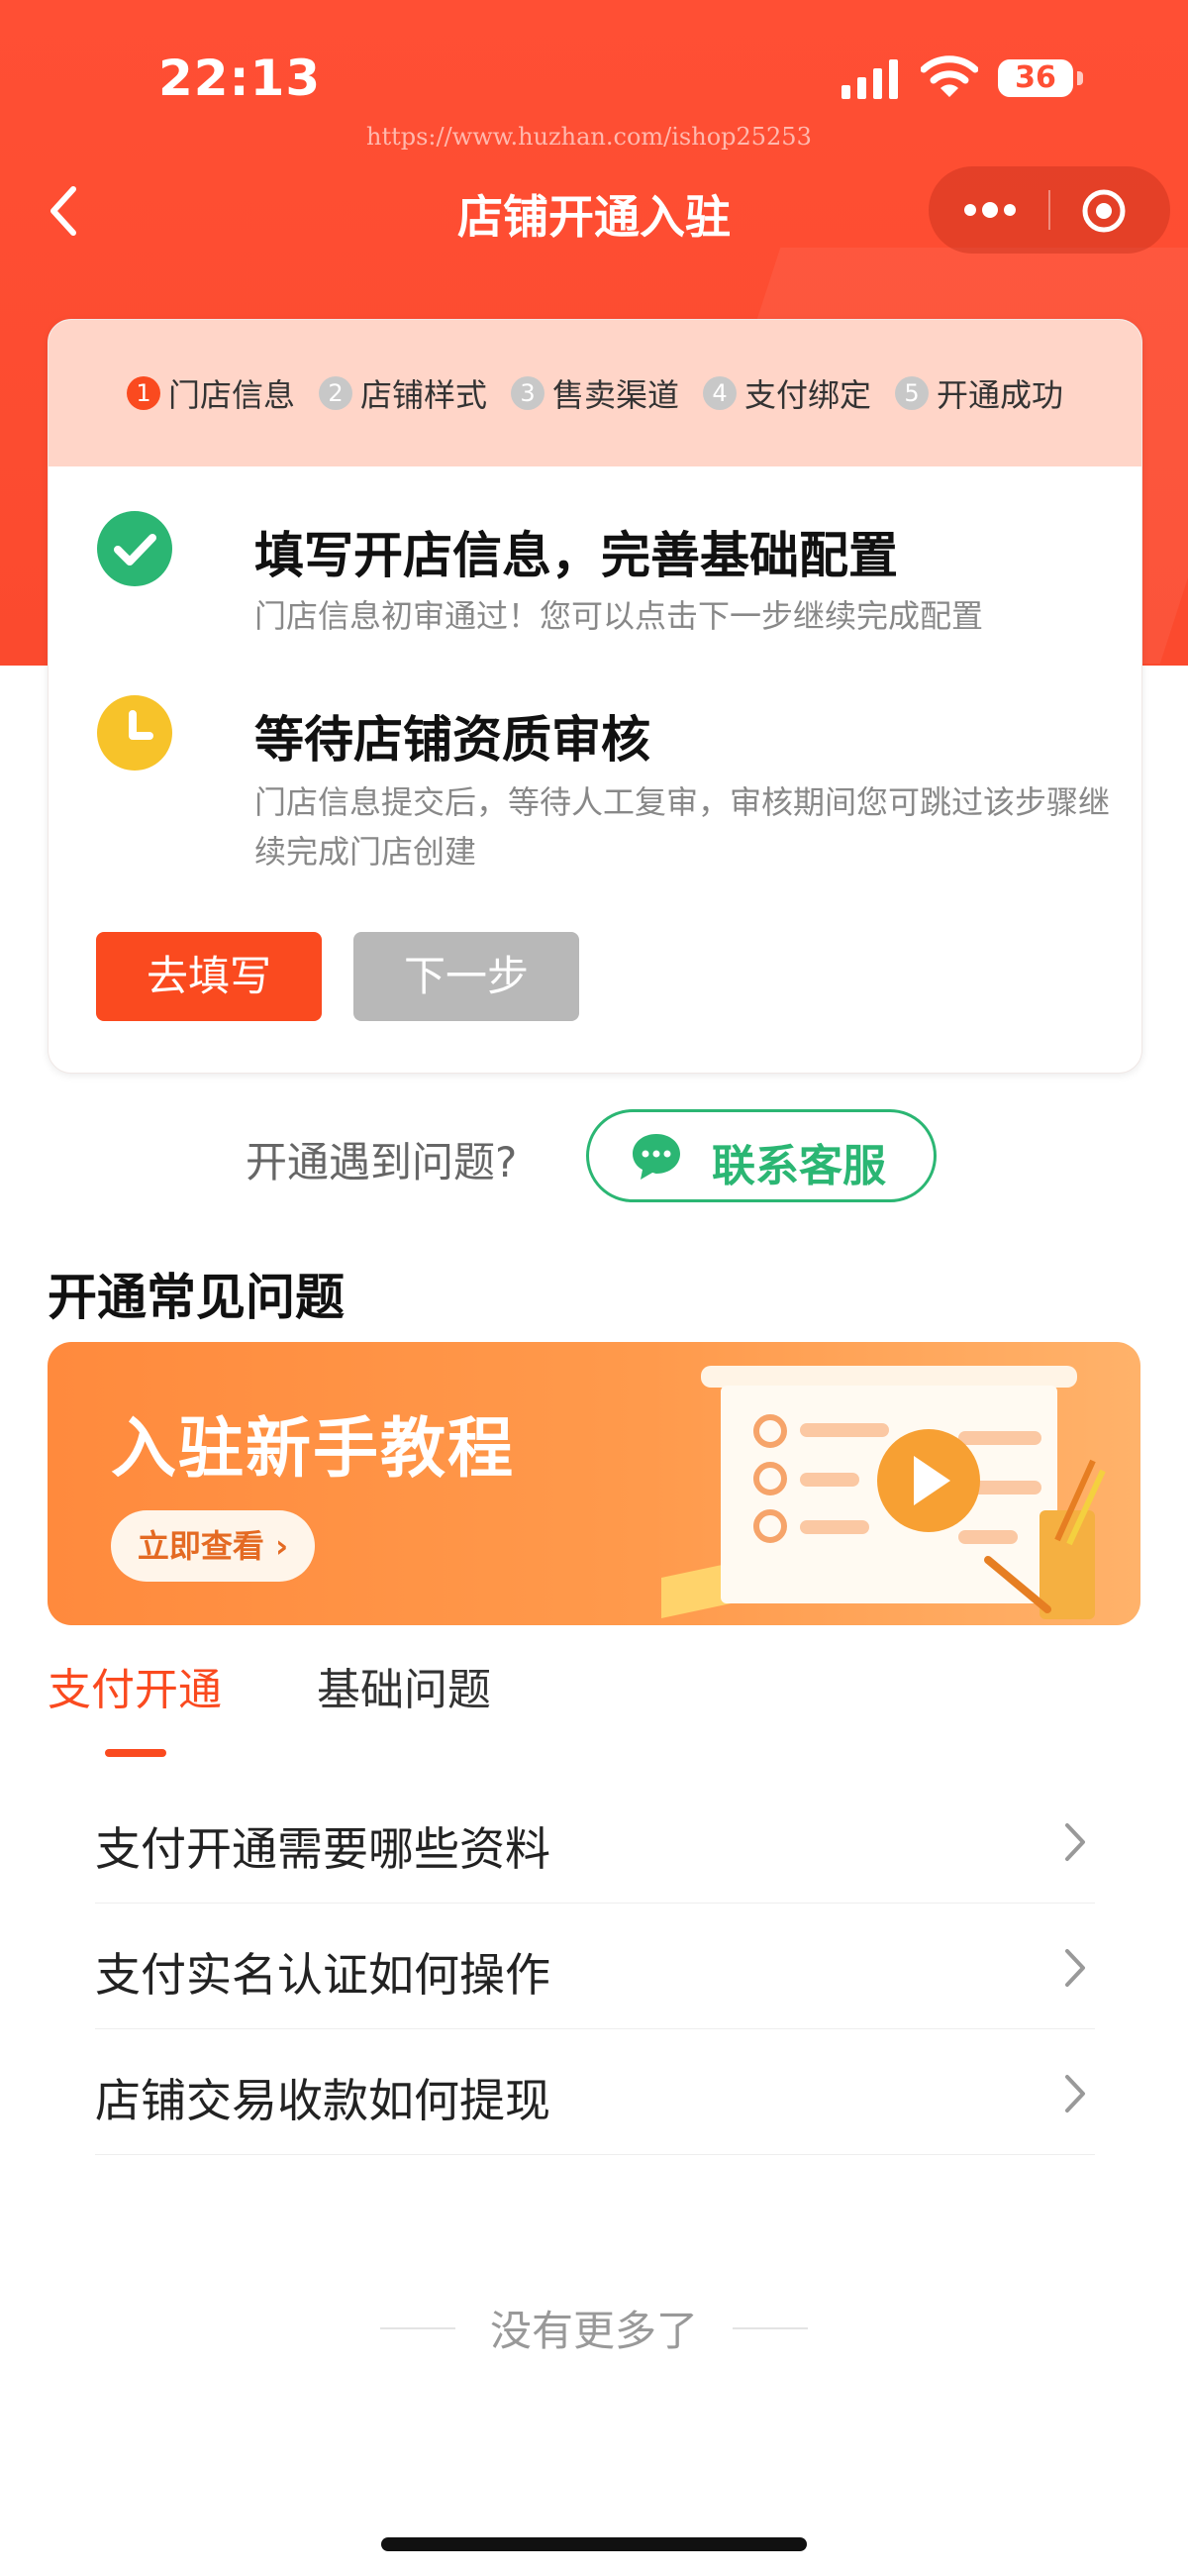 The image size is (1188, 2576). What do you see at coordinates (423, 395) in the screenshot?
I see `step-label: 店铺样式` at bounding box center [423, 395].